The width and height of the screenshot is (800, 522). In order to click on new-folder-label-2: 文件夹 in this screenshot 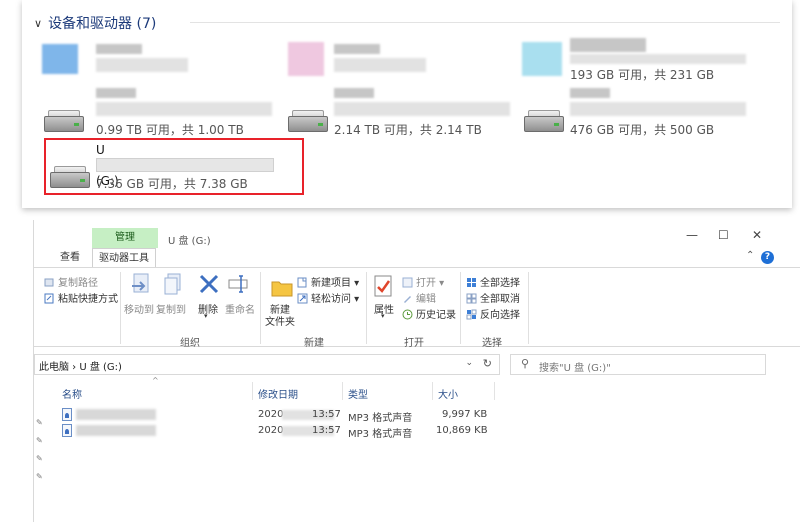, I will do `click(280, 320)`.